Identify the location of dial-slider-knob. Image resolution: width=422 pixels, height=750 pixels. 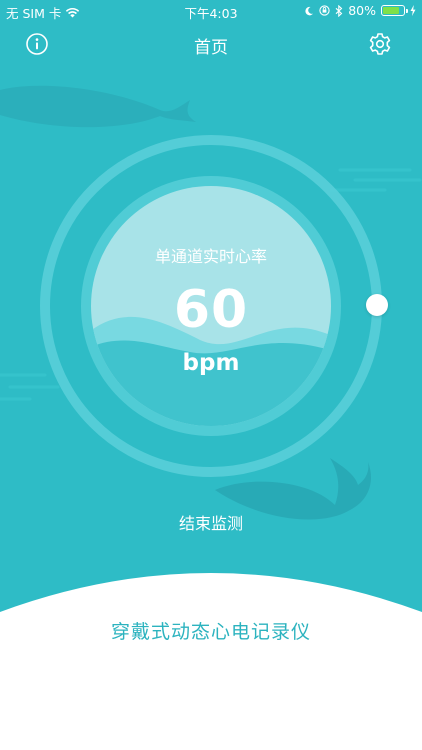
(377, 305).